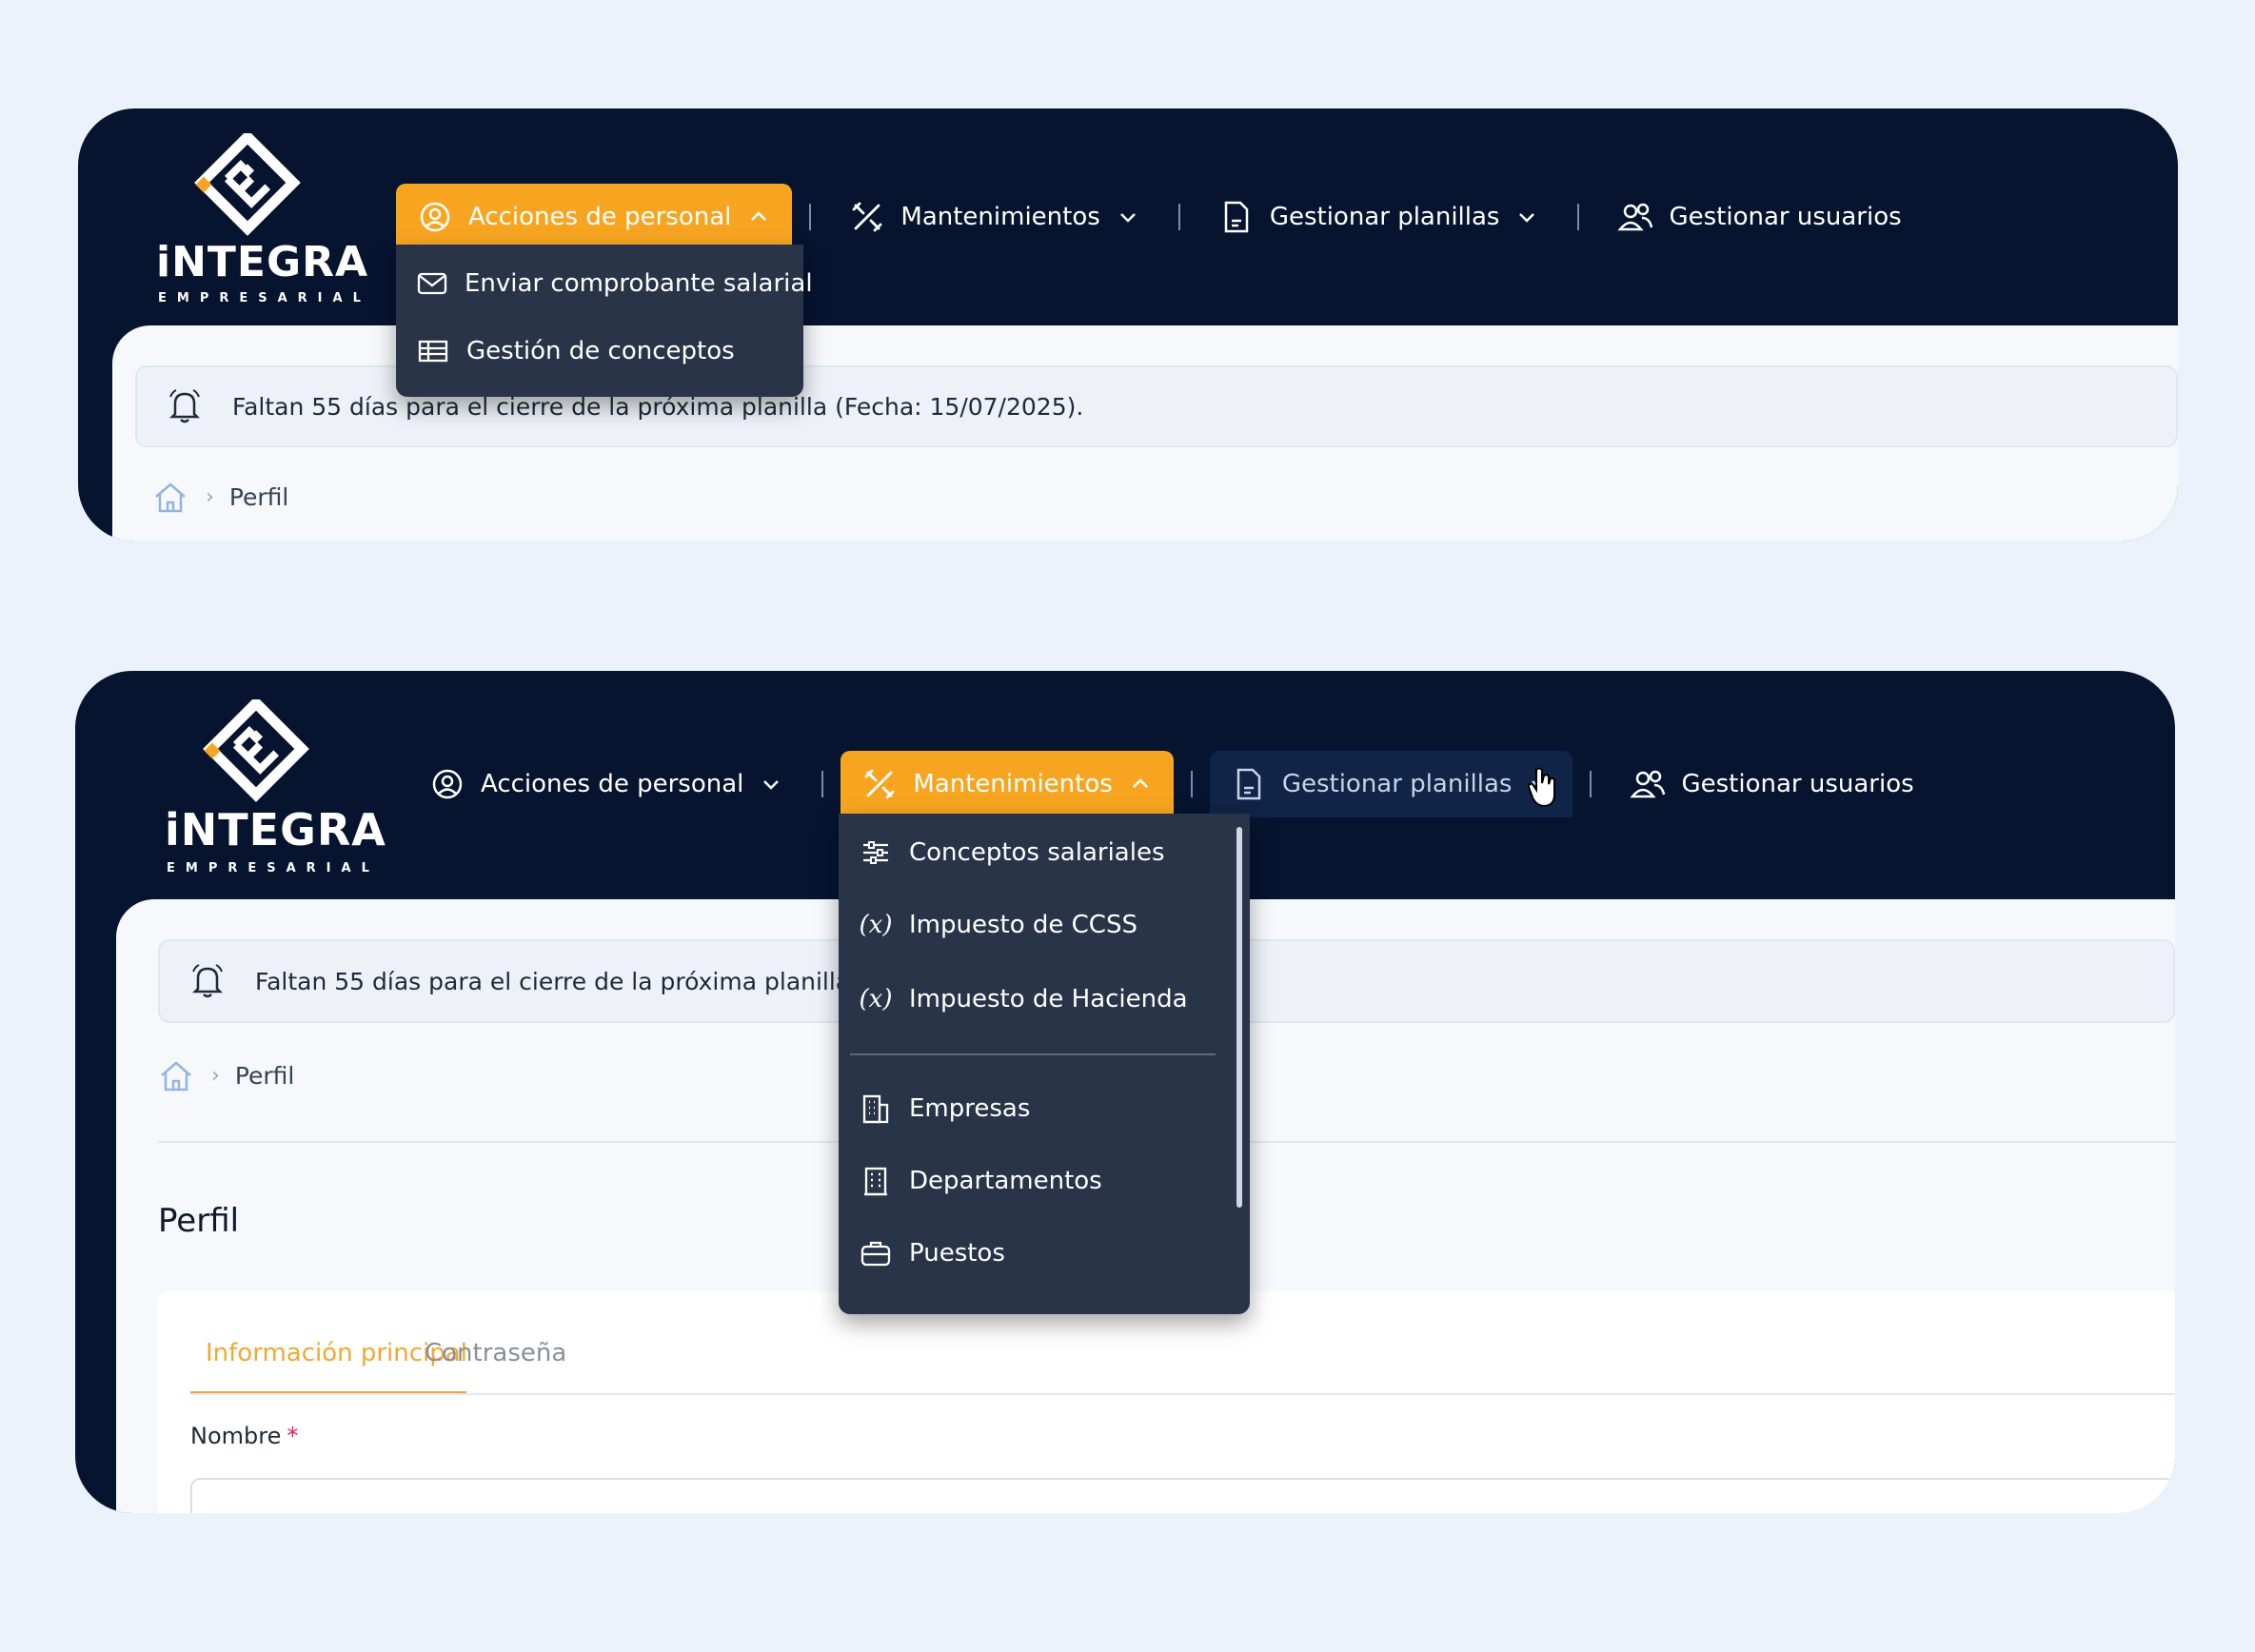 This screenshot has height=1652, width=2255. I want to click on menu-item-label: Conceptos salariales, so click(1037, 853).